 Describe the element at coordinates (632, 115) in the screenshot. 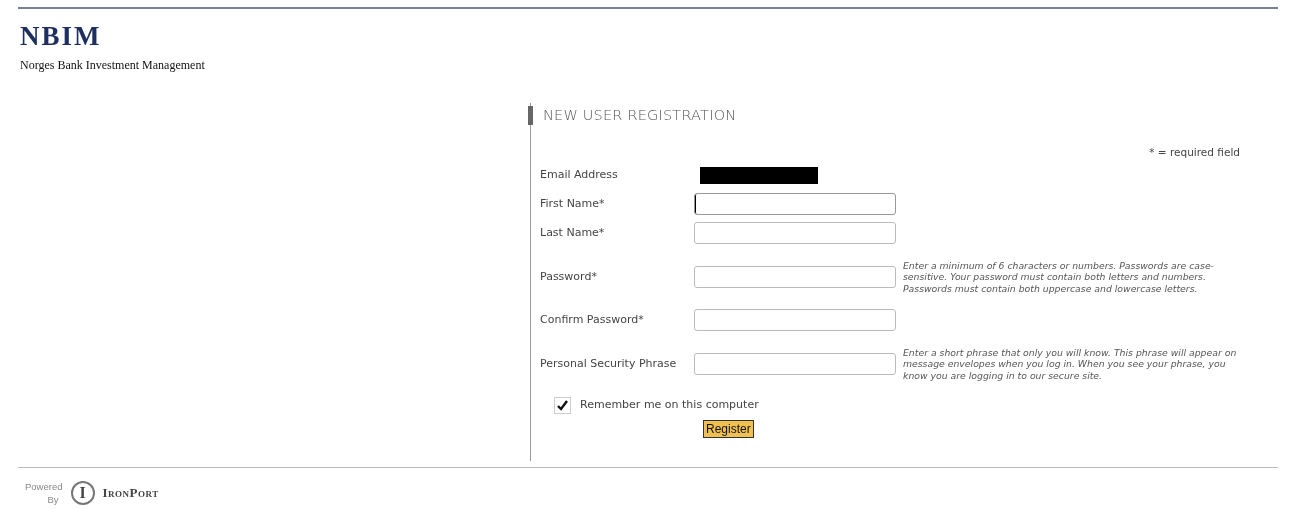

I see `form-title: NEW USER REGISTRATION` at that location.